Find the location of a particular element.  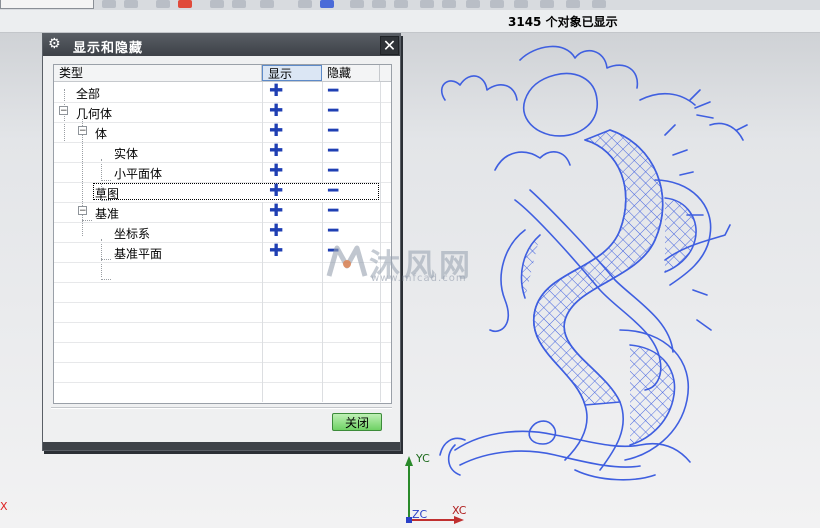

dialog-bottom-bar is located at coordinates (221, 446).